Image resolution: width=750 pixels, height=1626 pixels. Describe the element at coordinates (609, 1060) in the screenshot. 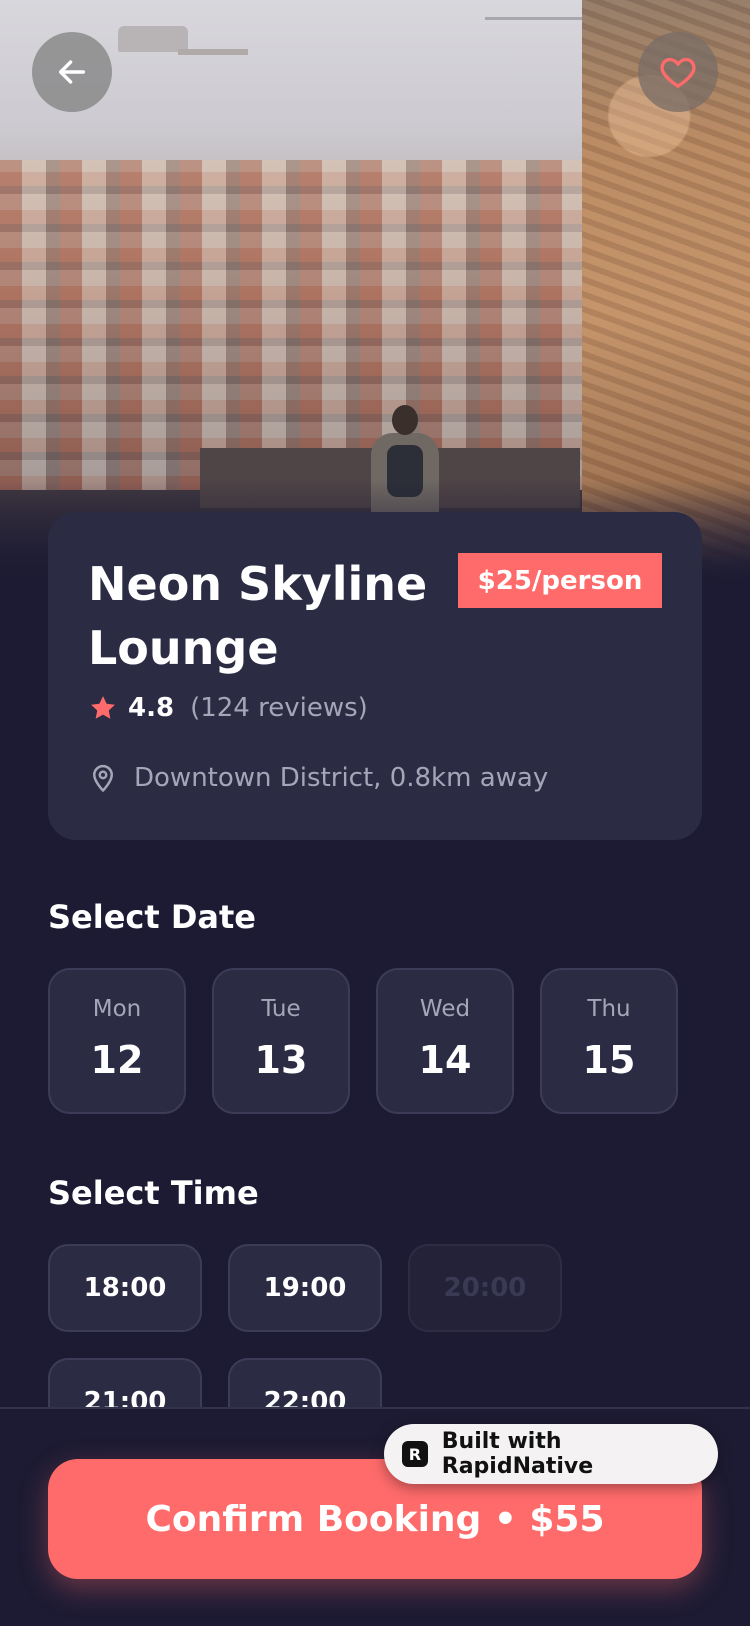

I see `date-day: 15` at that location.